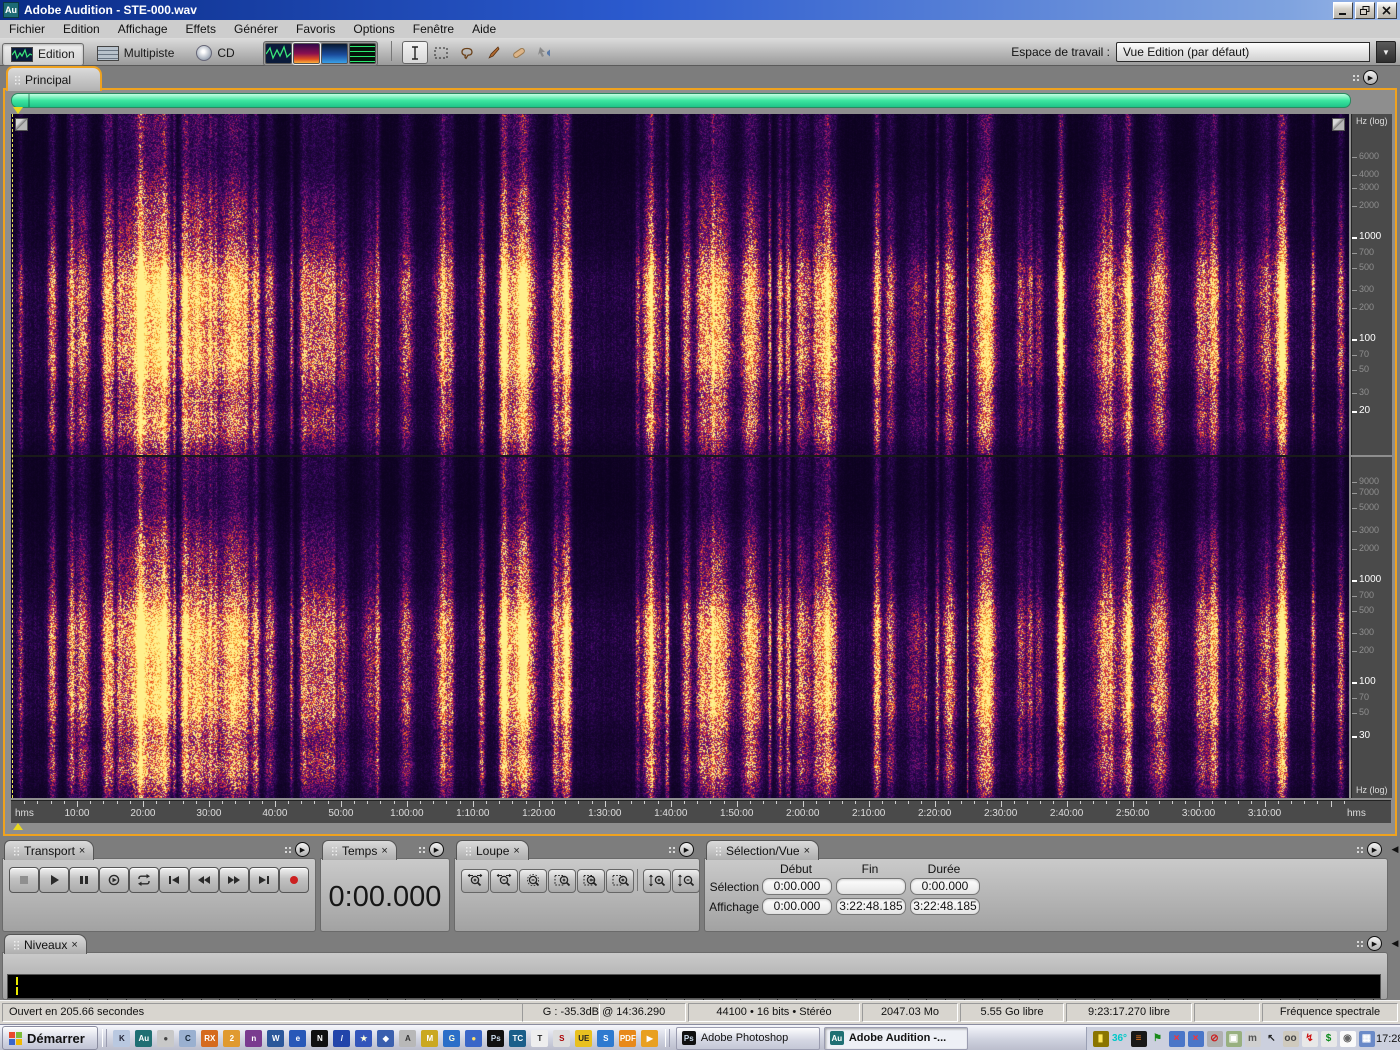 The height and width of the screenshot is (1050, 1400). Describe the element at coordinates (1100, 1038) in the screenshot. I see `volume-meter-tray-icon: ▮` at that location.